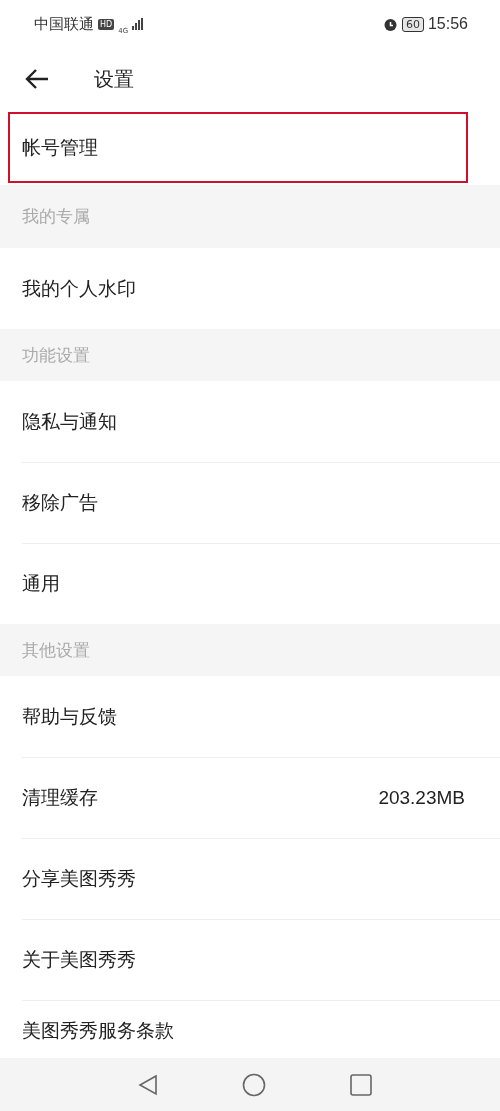 This screenshot has width=500, height=1111. Describe the element at coordinates (56, 650) in the screenshot. I see `section-header: 其他设置` at that location.